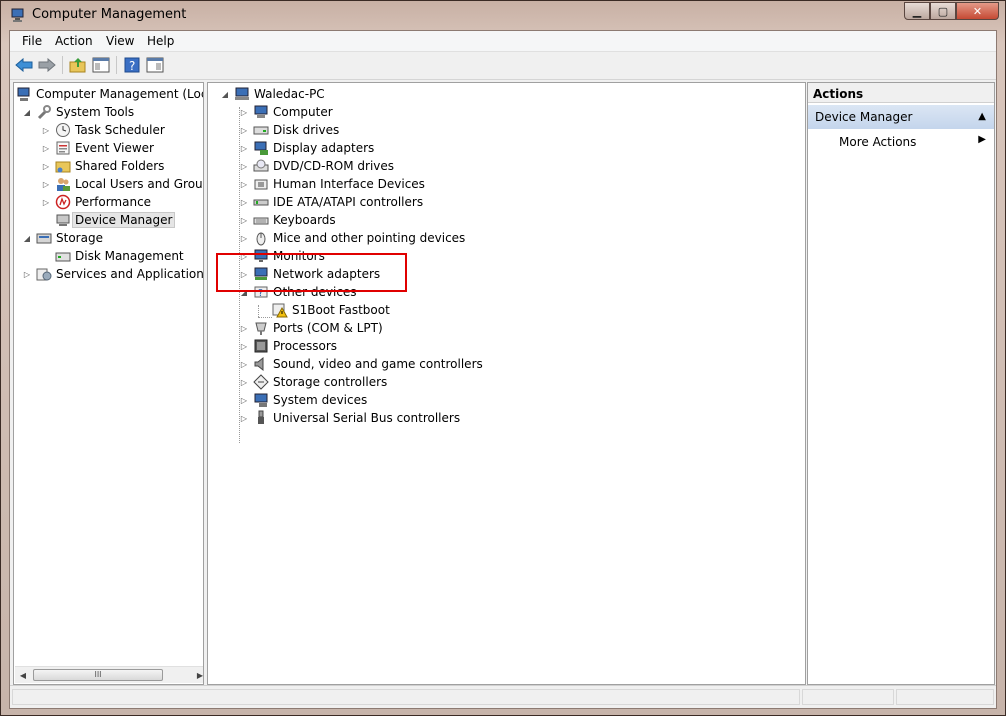  What do you see at coordinates (96, 202) in the screenshot?
I see `tree-item-performance: ▷ Performance` at bounding box center [96, 202].